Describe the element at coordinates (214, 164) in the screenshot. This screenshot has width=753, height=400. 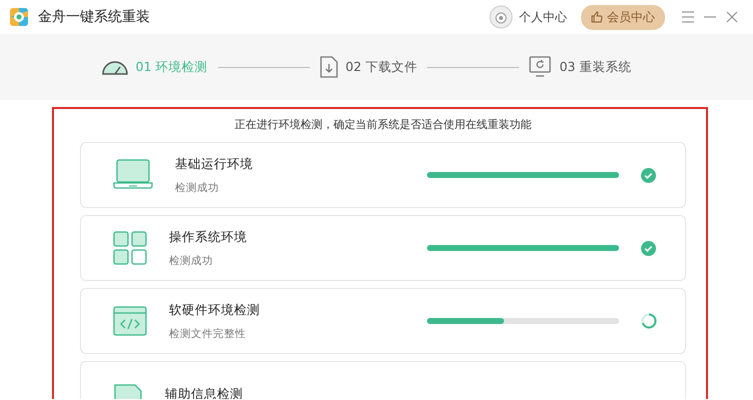
I see `check-title: 基础运行环境` at that location.